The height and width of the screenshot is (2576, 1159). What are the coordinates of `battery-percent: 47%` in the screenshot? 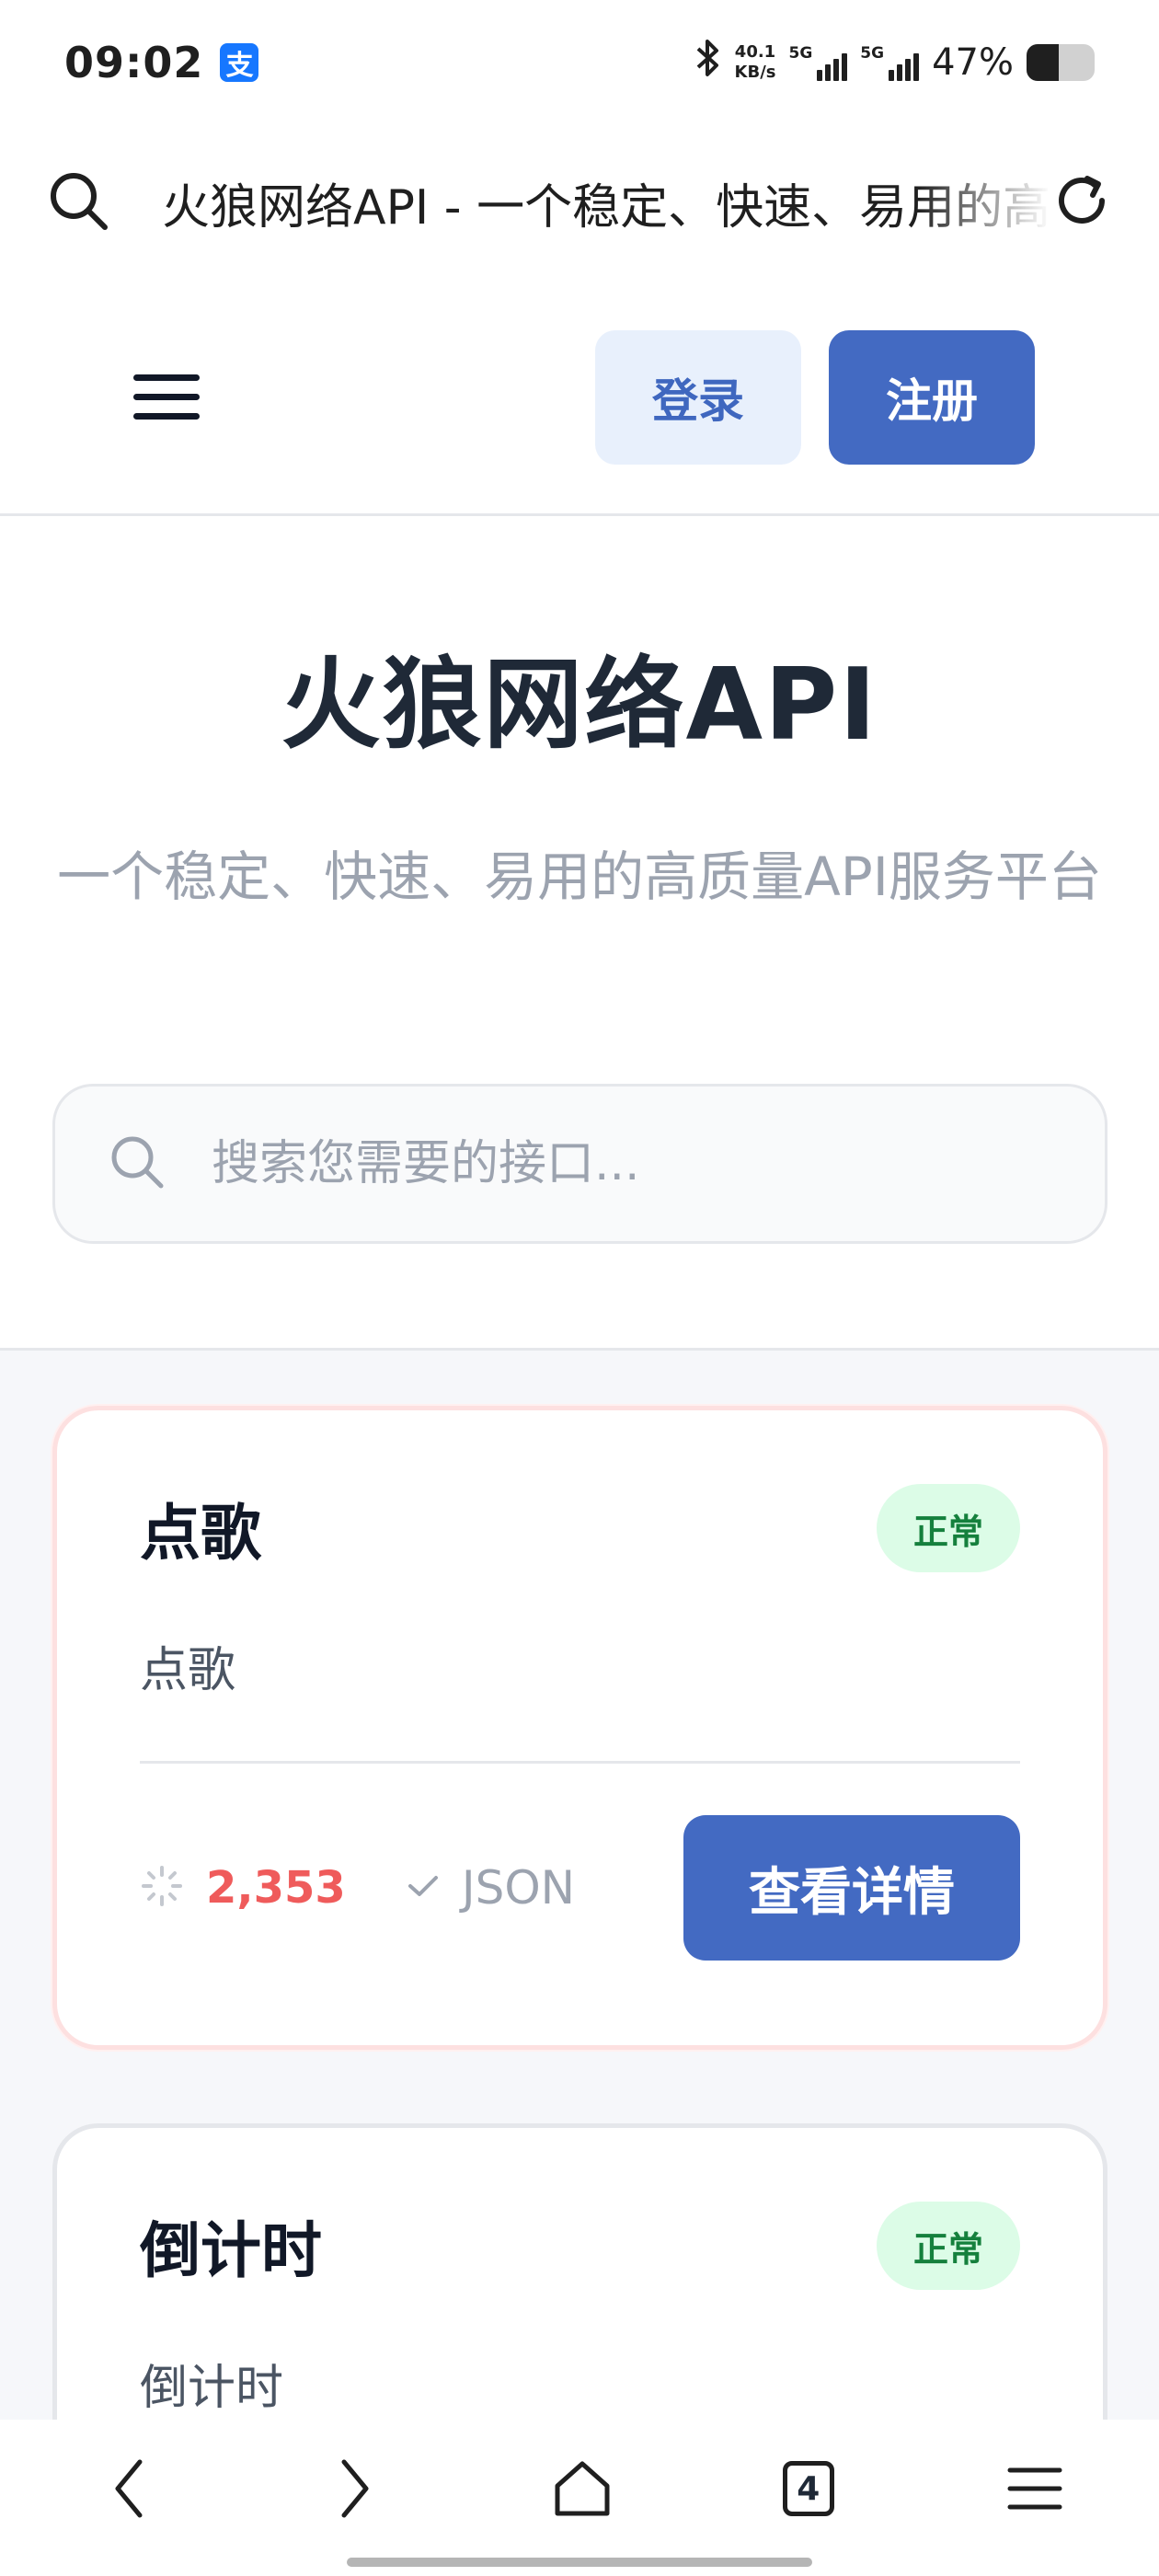 It's located at (973, 62).